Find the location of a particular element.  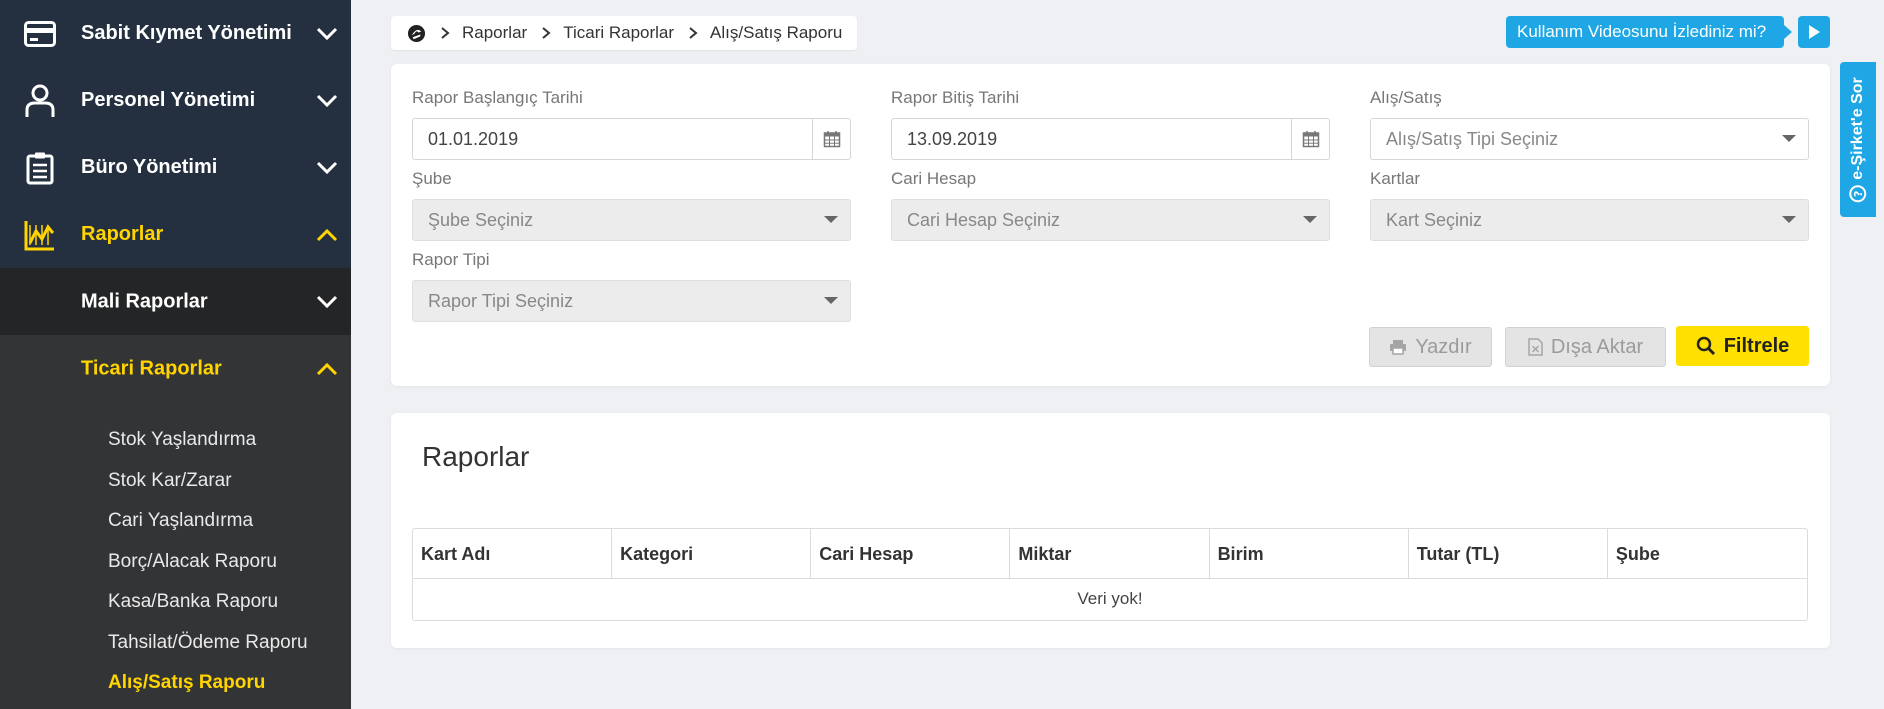

sidebar-leaf-alis-satis: Alış/Satış Raporu is located at coordinates (175, 683).